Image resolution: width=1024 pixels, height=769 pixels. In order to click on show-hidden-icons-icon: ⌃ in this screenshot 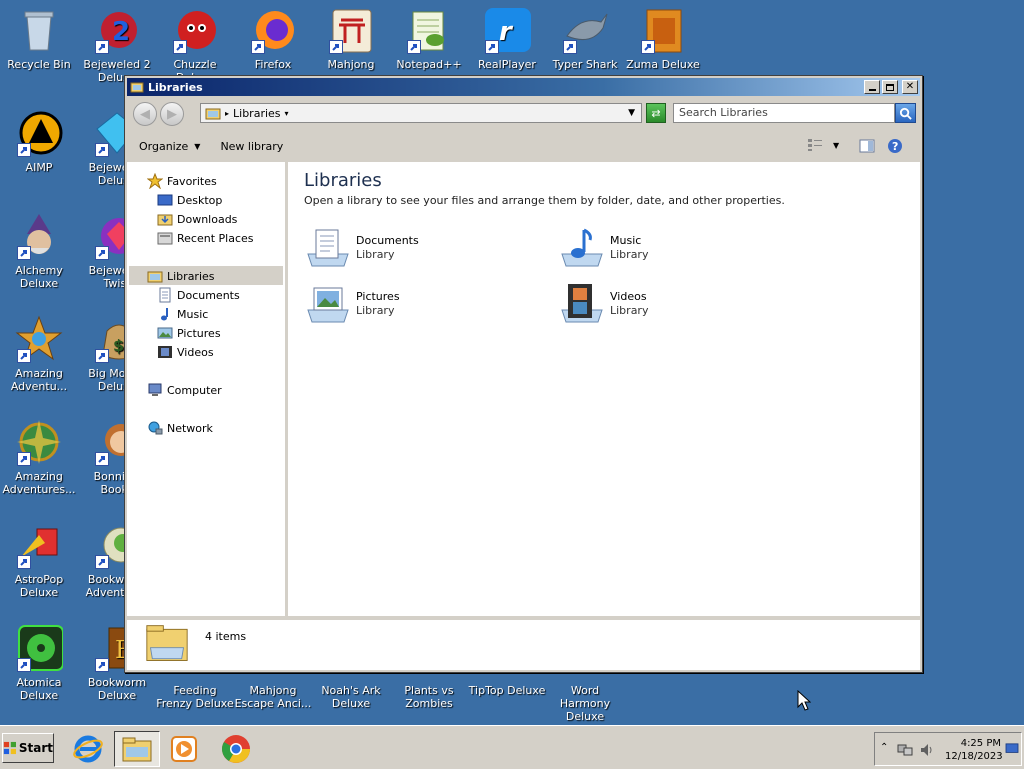, I will do `click(884, 747)`.